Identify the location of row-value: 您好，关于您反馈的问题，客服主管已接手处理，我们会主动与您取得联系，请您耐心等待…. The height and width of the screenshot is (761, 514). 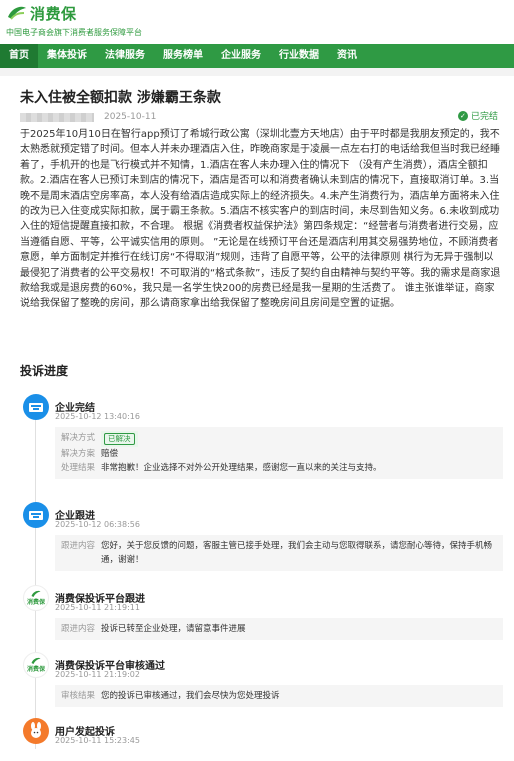
(297, 553).